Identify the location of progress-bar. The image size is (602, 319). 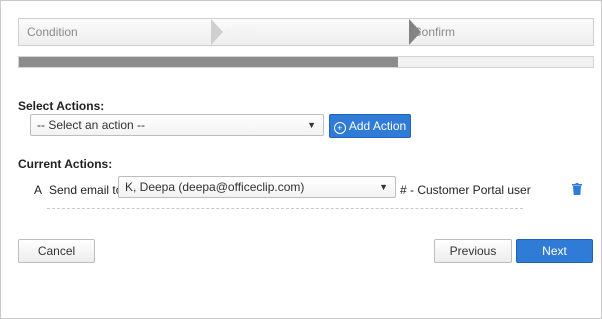
(306, 62).